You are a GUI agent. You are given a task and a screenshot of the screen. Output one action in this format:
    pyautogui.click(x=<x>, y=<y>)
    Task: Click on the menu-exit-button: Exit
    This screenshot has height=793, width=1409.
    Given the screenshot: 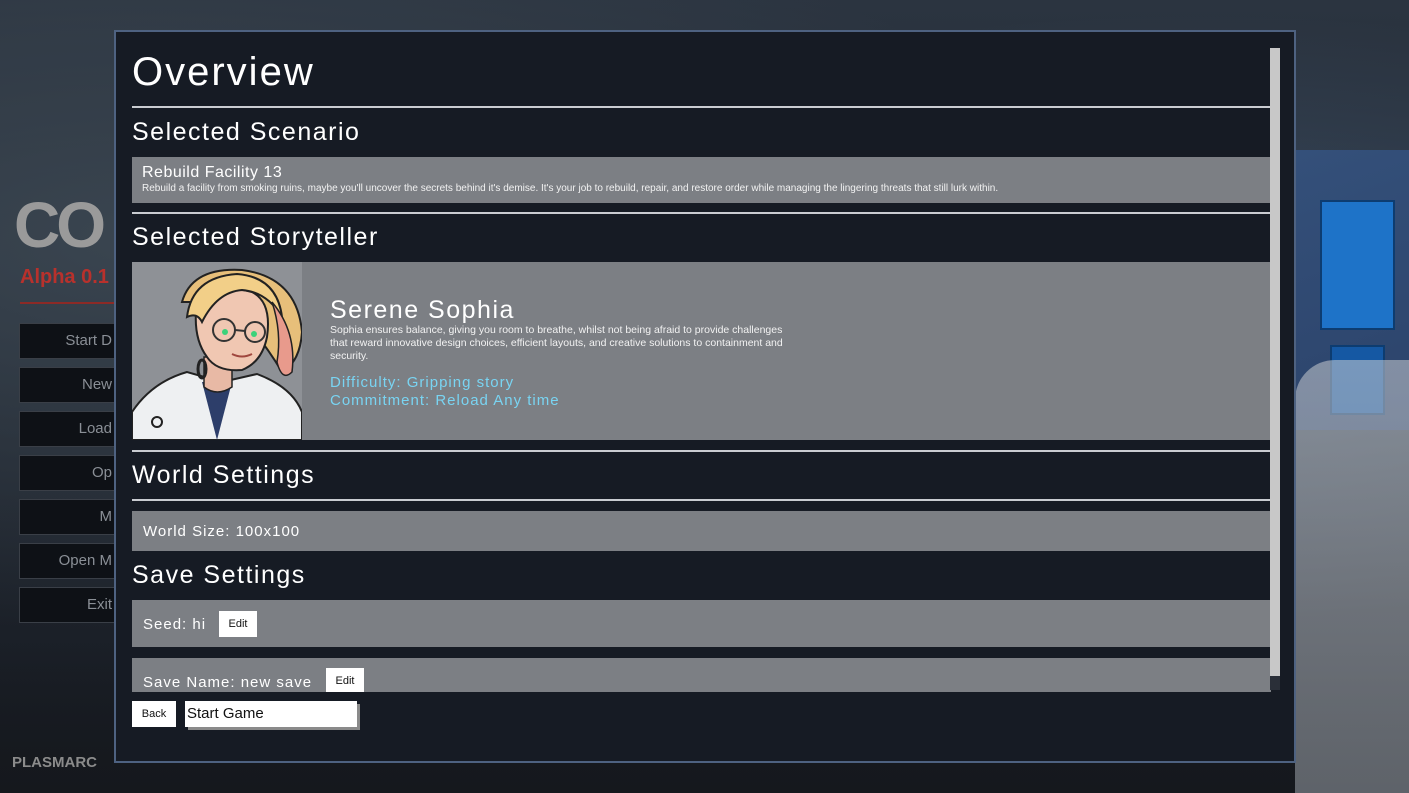 What is the action you would take?
    pyautogui.click(x=69, y=605)
    